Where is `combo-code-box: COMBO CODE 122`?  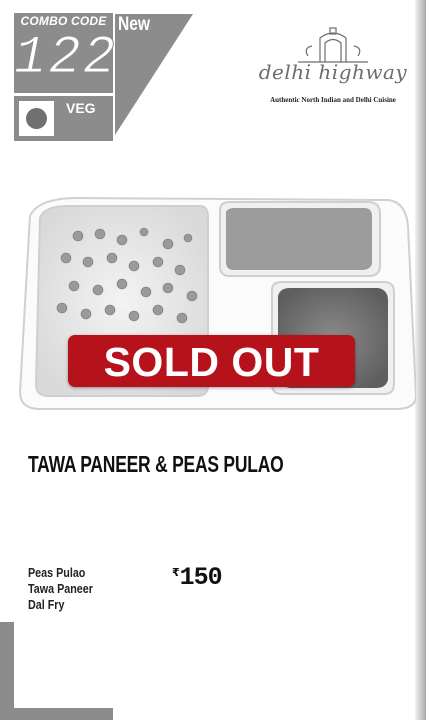
combo-code-box: COMBO CODE 122 is located at coordinates (66, 53).